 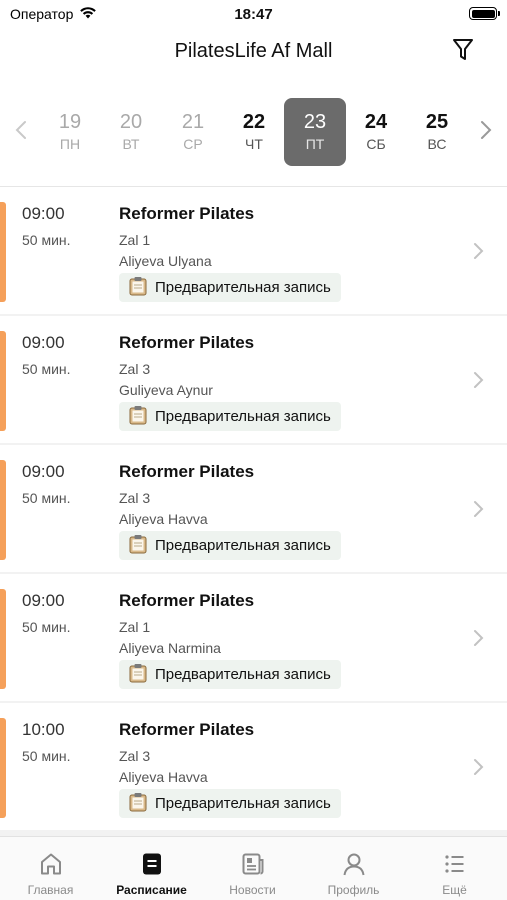 What do you see at coordinates (253, 14) in the screenshot?
I see `status-bar: Оператор 18:47` at bounding box center [253, 14].